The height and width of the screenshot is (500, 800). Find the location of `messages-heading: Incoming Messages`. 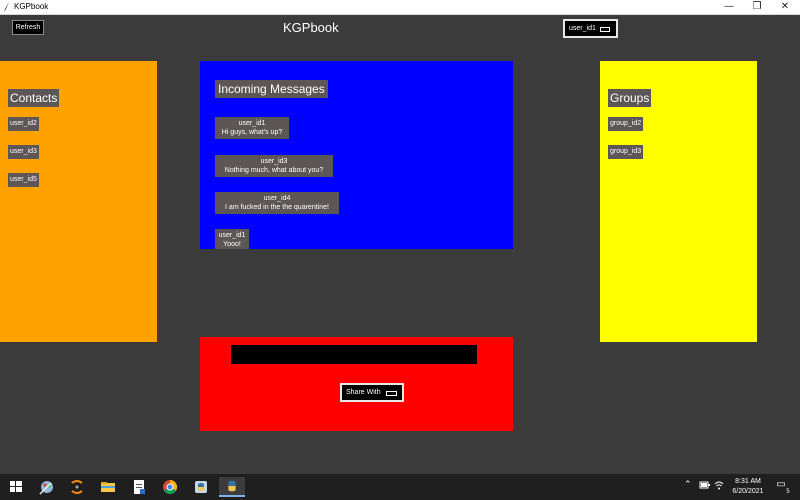

messages-heading: Incoming Messages is located at coordinates (271, 89).